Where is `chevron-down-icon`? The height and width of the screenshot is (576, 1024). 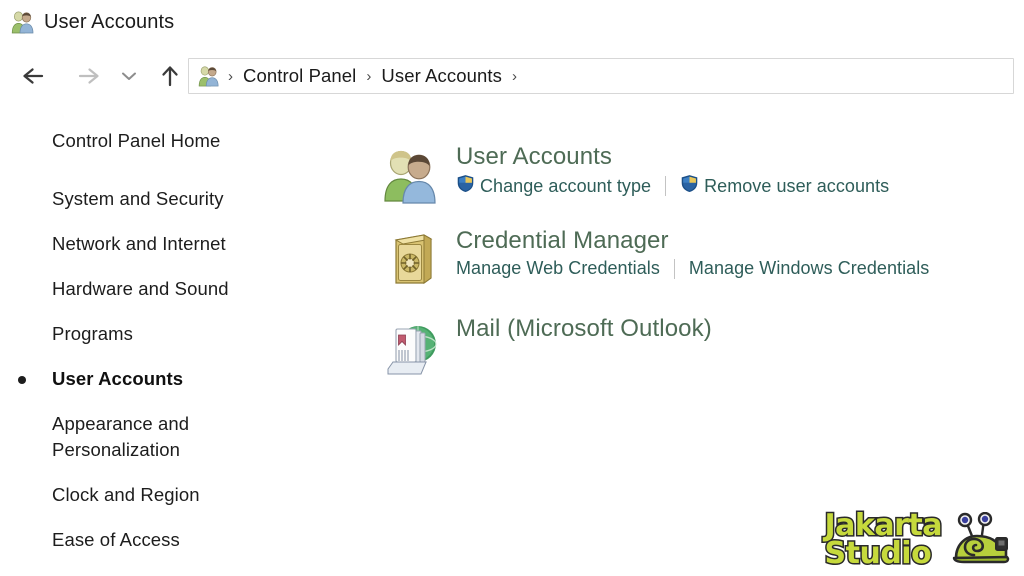
chevron-down-icon is located at coordinates (129, 76).